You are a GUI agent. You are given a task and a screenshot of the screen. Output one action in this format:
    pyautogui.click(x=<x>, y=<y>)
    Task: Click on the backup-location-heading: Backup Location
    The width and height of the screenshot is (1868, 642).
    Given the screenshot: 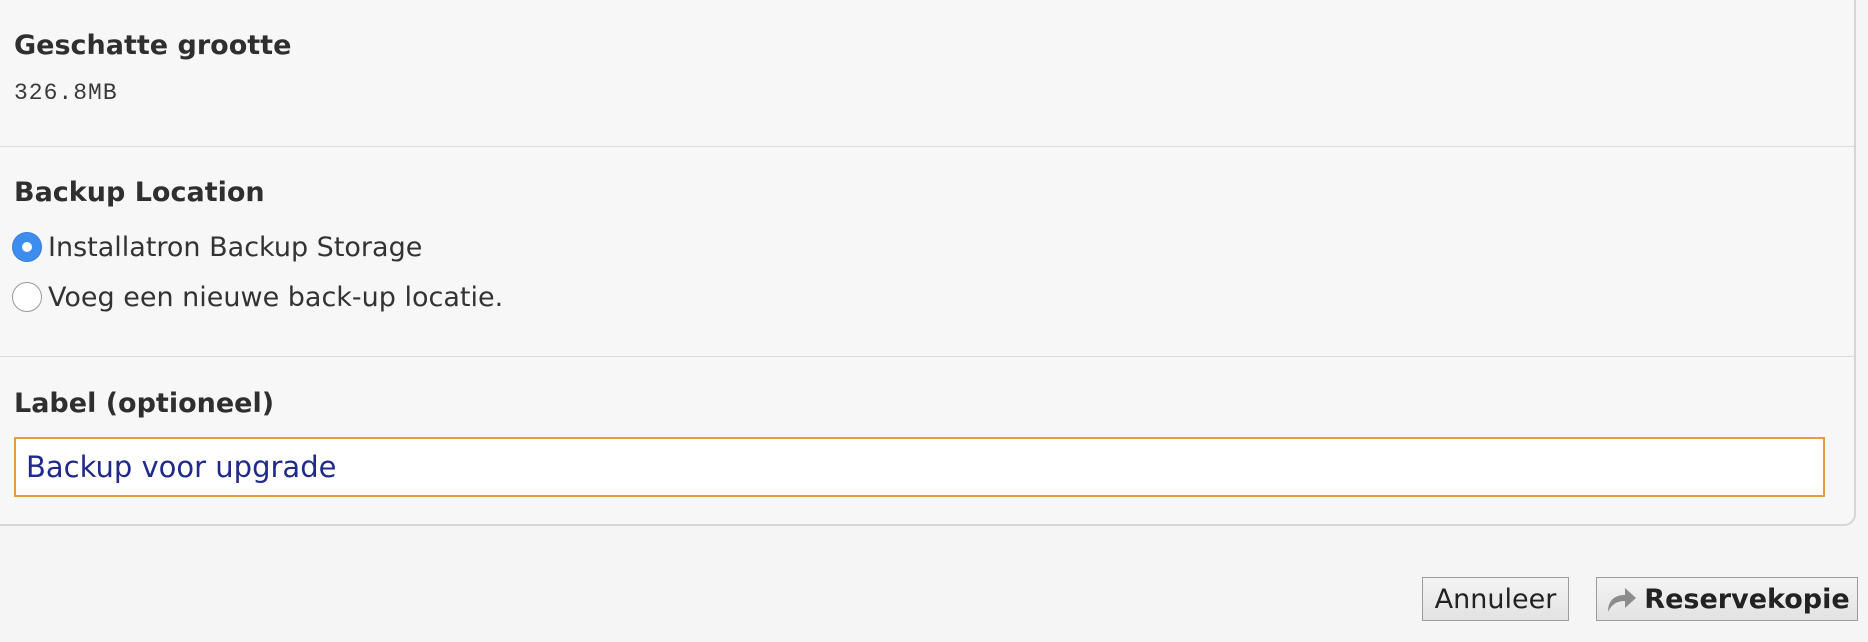 What is the action you would take?
    pyautogui.click(x=139, y=192)
    